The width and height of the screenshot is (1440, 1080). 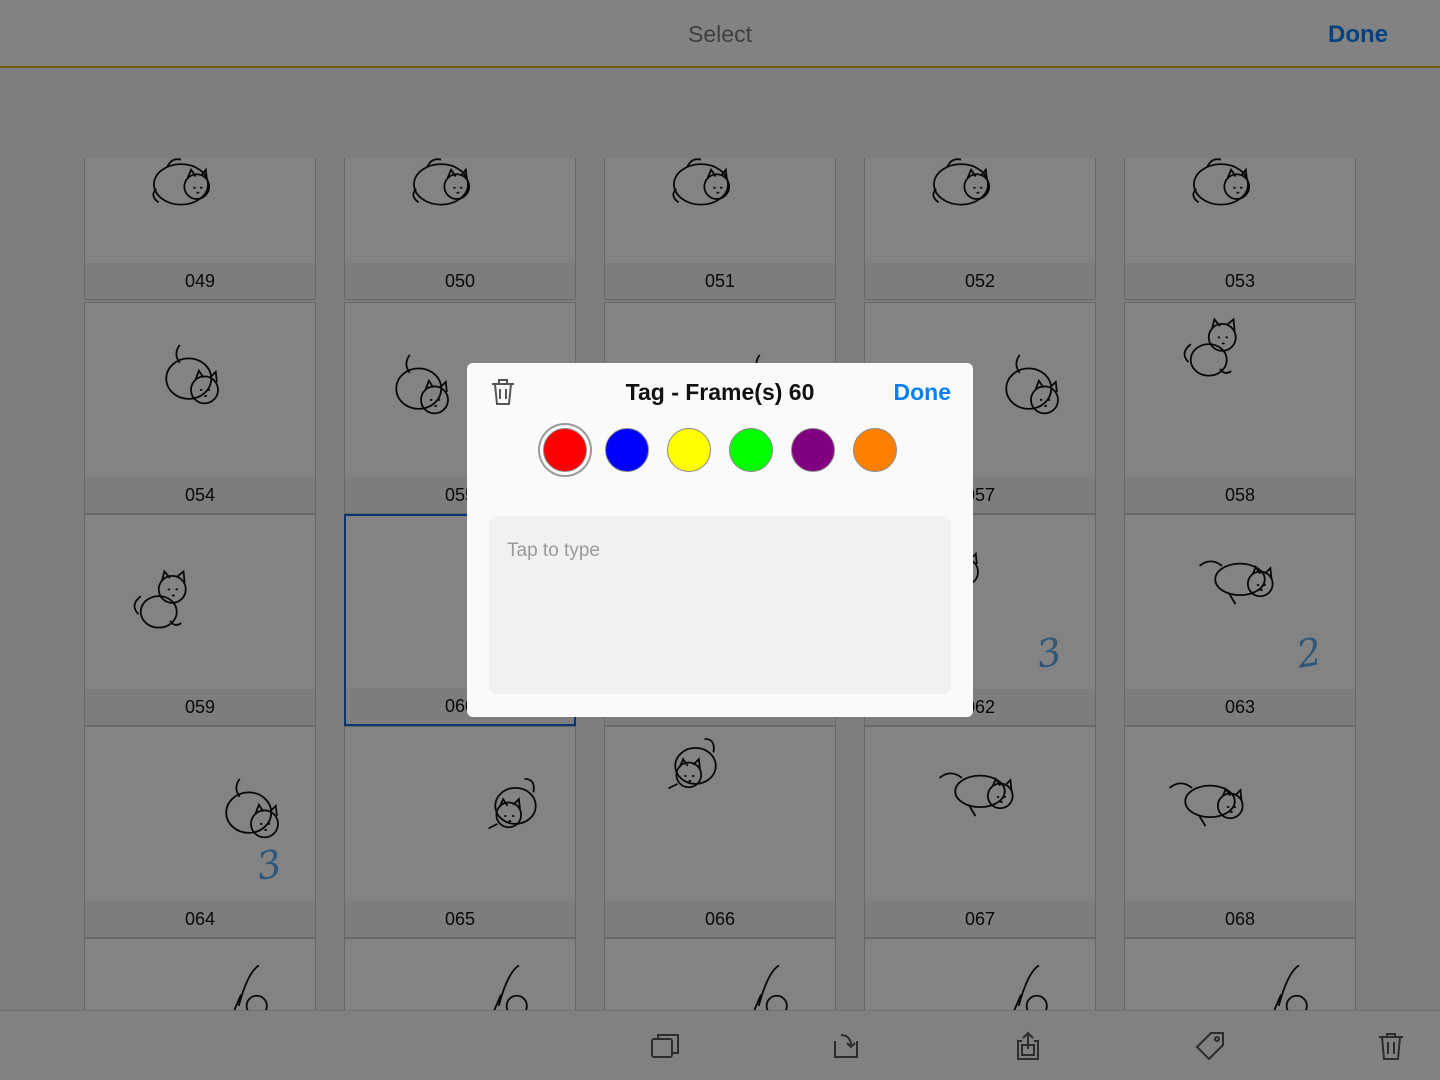 What do you see at coordinates (565, 450) in the screenshot?
I see `color-swatch-red` at bounding box center [565, 450].